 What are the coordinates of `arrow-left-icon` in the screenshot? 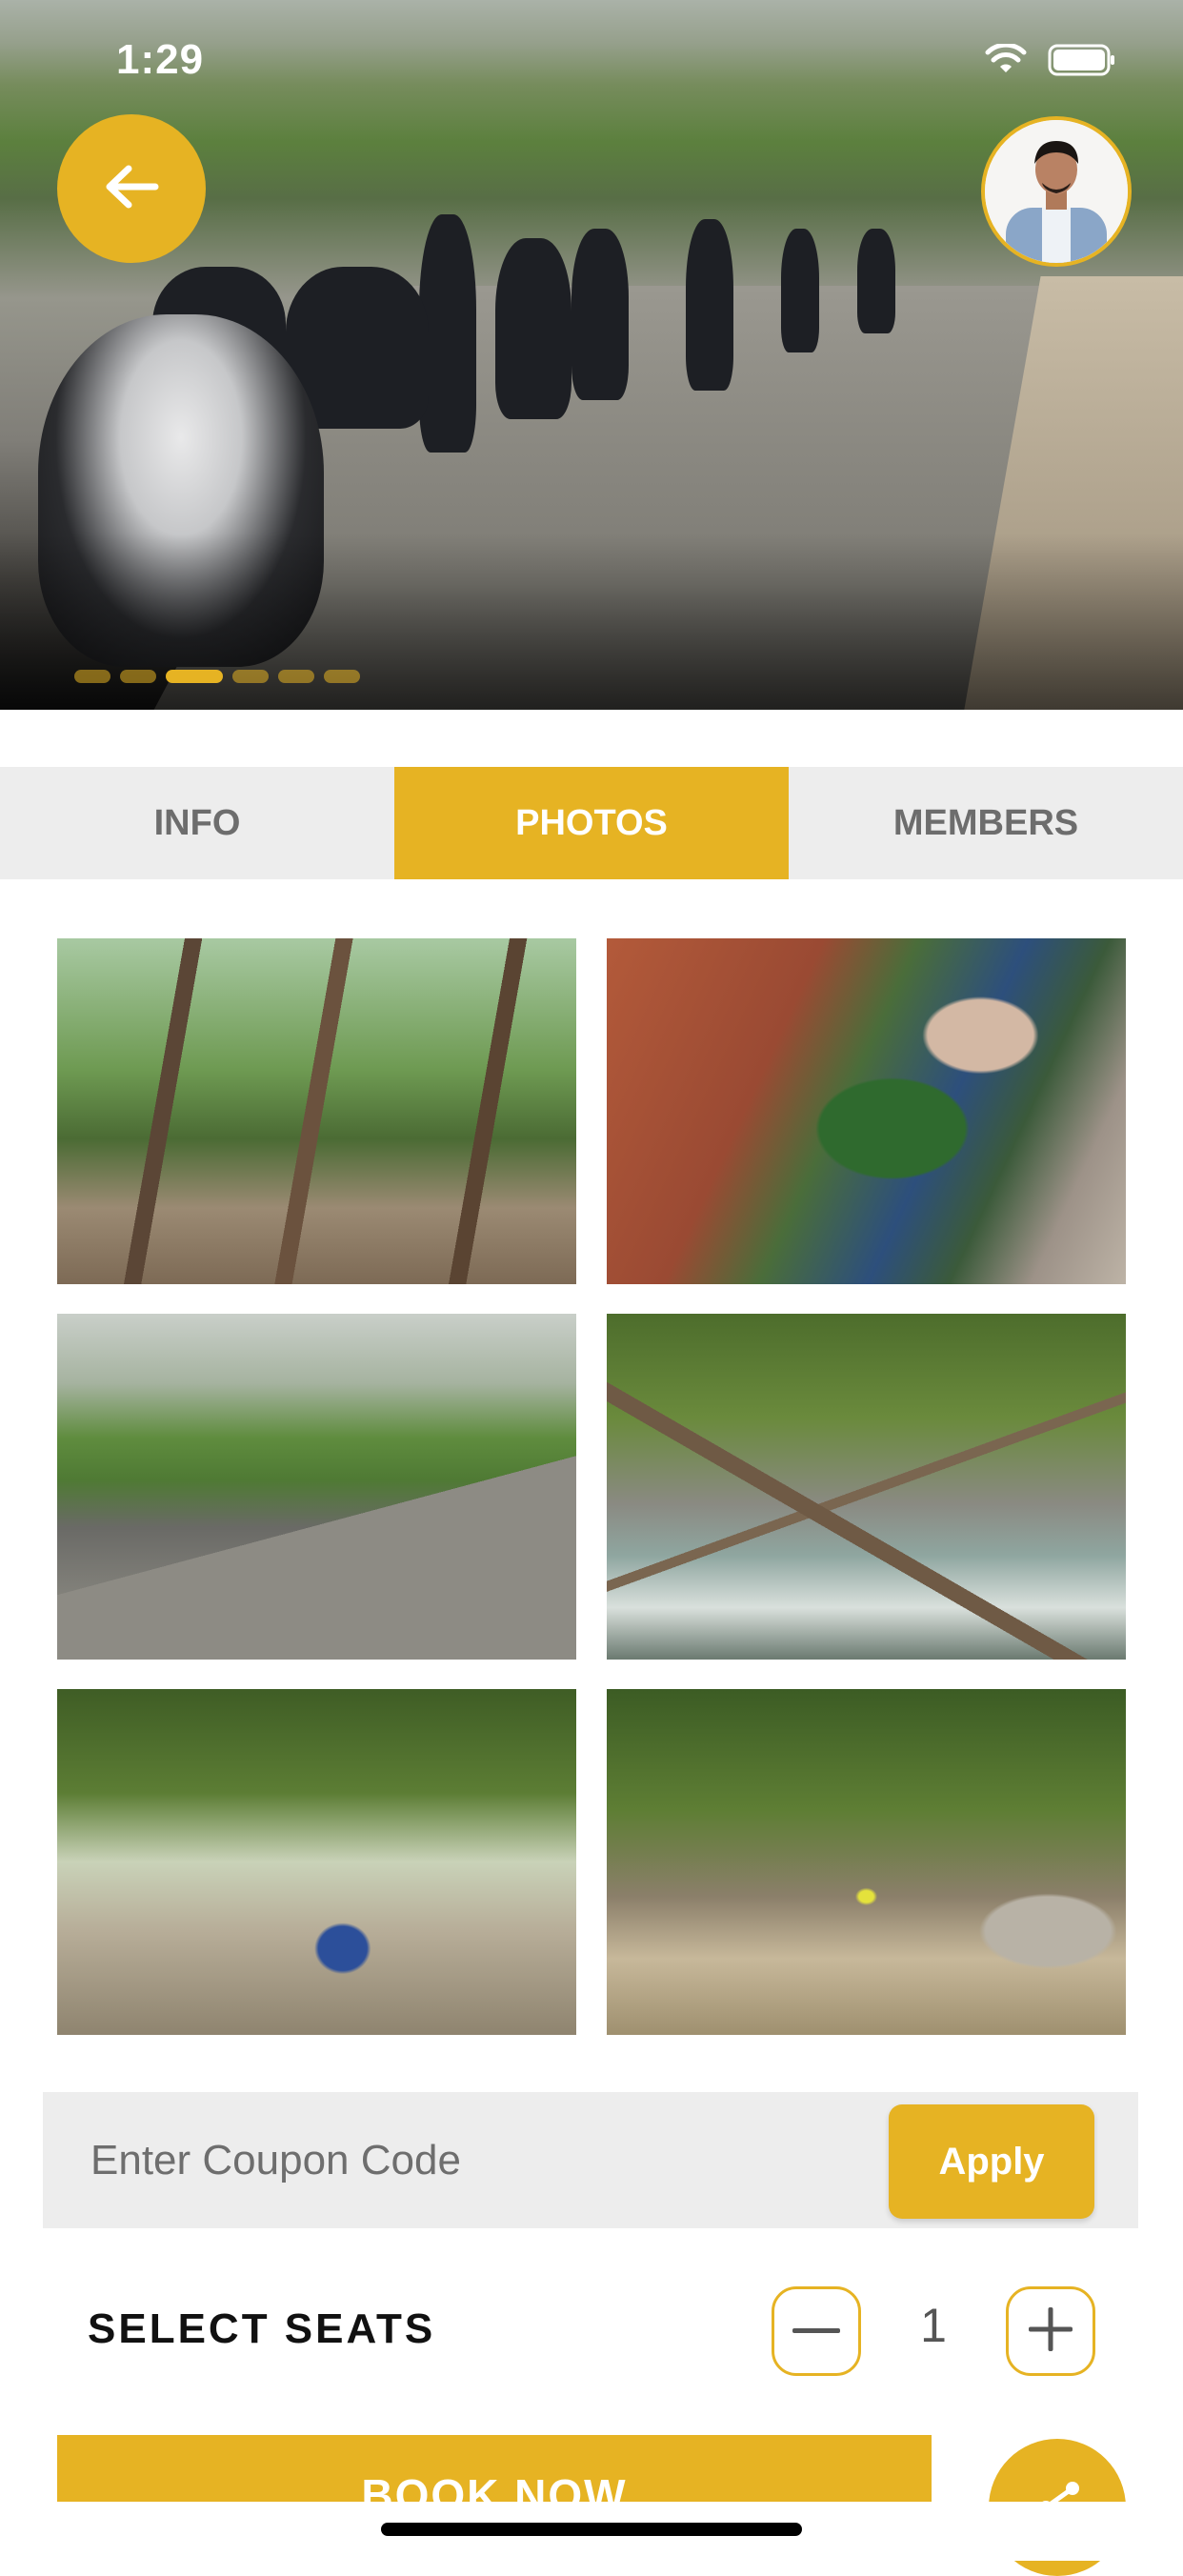 It's located at (131, 189).